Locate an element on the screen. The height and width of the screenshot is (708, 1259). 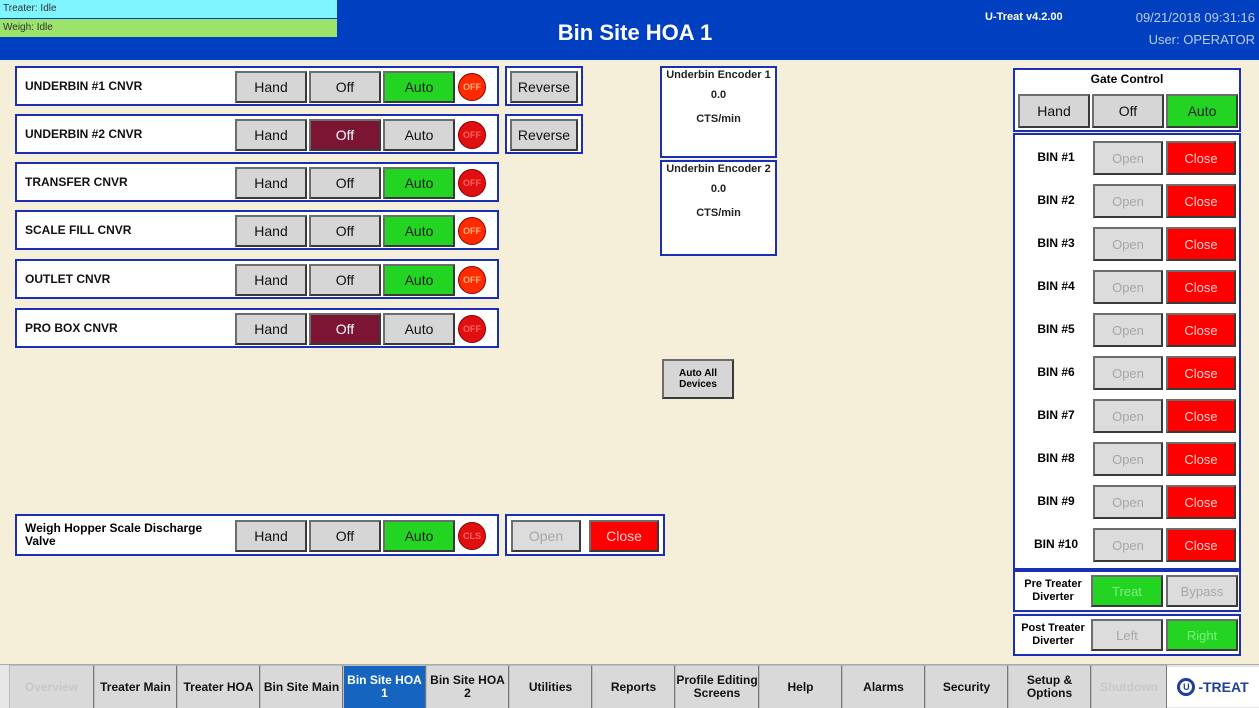
bypass-button: Bypass is located at coordinates (1202, 591).